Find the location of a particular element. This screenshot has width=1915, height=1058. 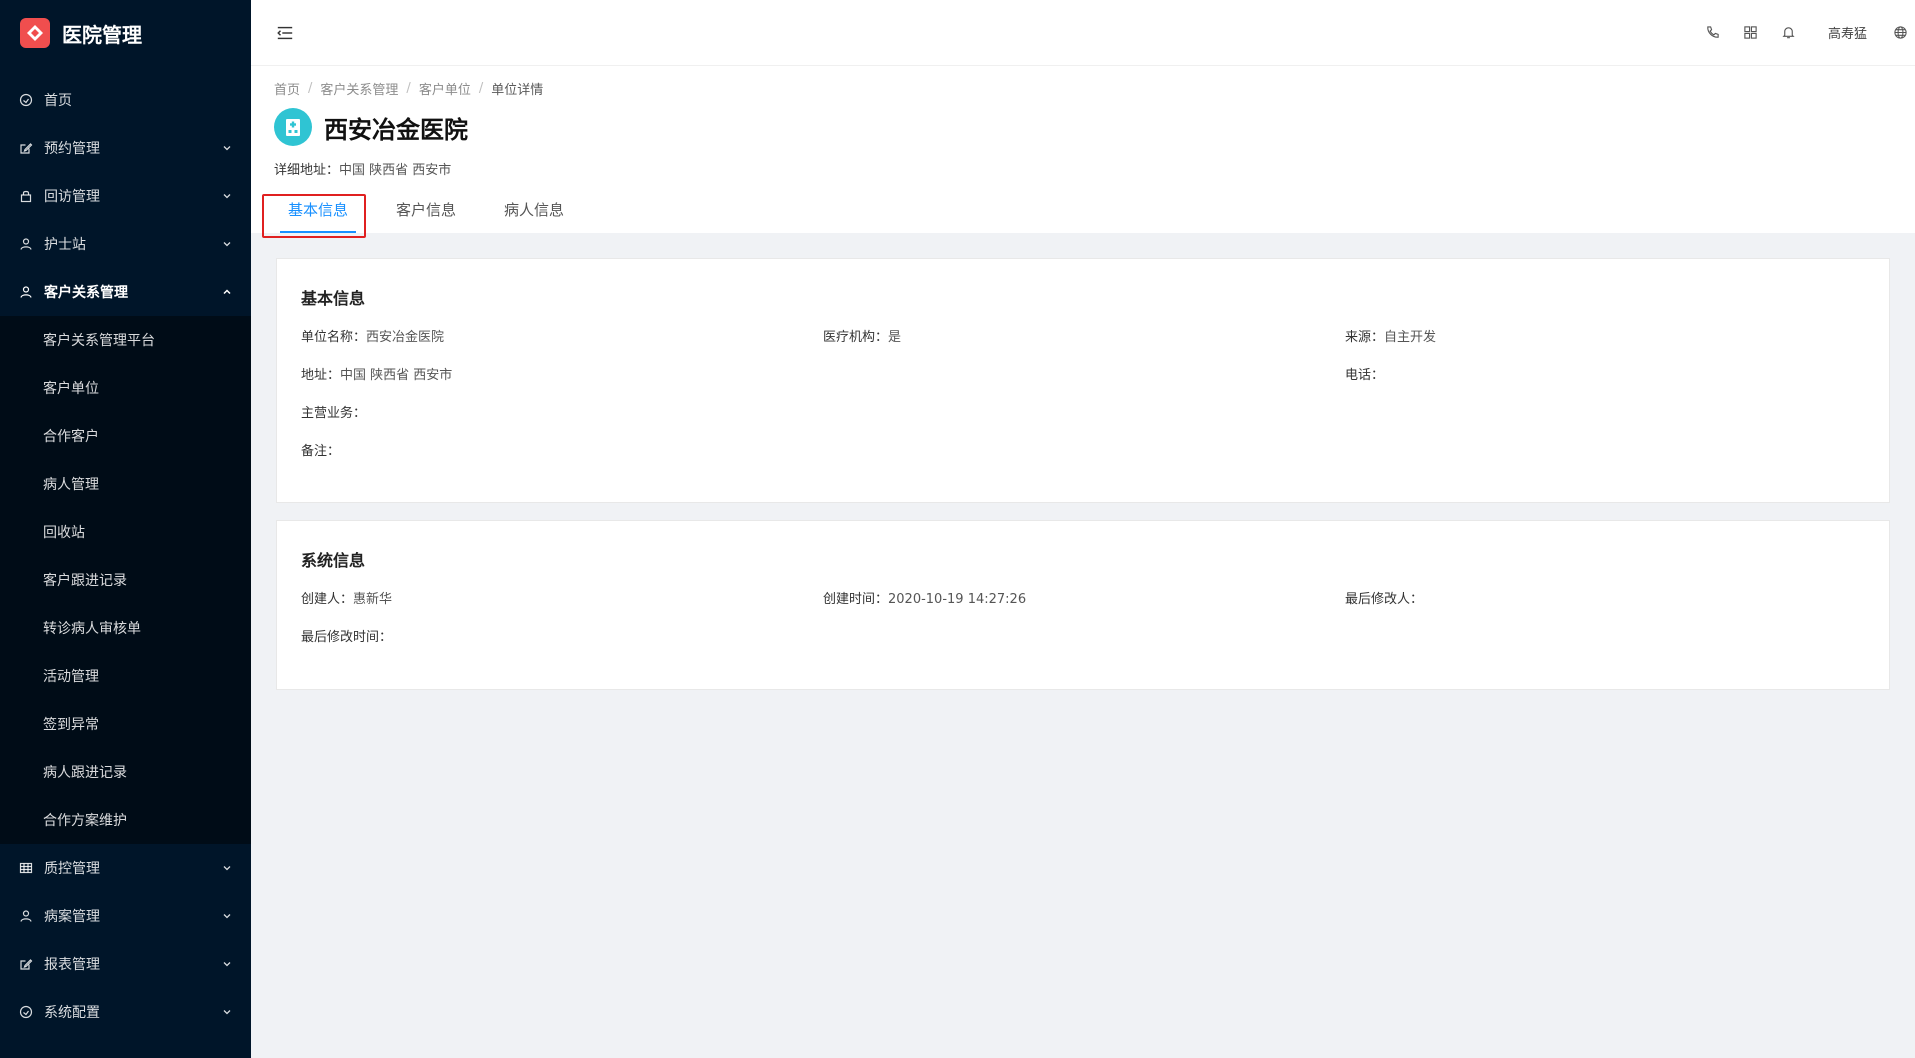

sidebar-item-label: 病案管理 is located at coordinates (72, 917).